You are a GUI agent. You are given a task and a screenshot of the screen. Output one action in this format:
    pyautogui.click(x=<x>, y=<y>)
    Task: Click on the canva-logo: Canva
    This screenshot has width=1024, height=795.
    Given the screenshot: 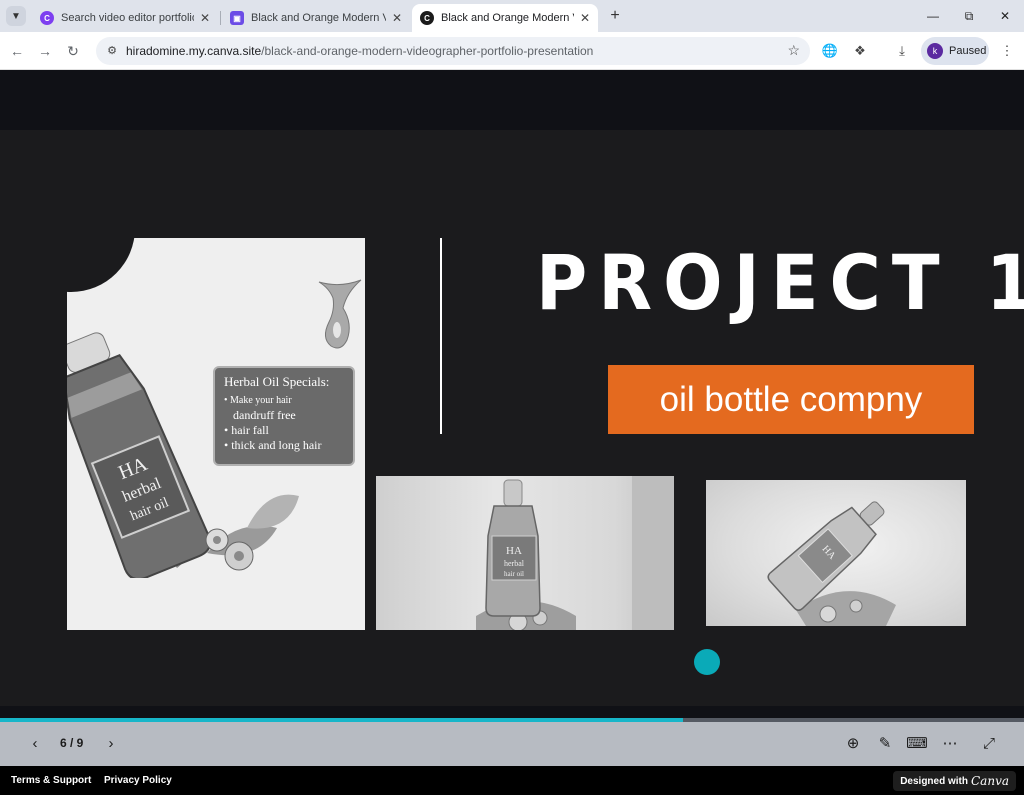 What is the action you would take?
    pyautogui.click(x=990, y=781)
    